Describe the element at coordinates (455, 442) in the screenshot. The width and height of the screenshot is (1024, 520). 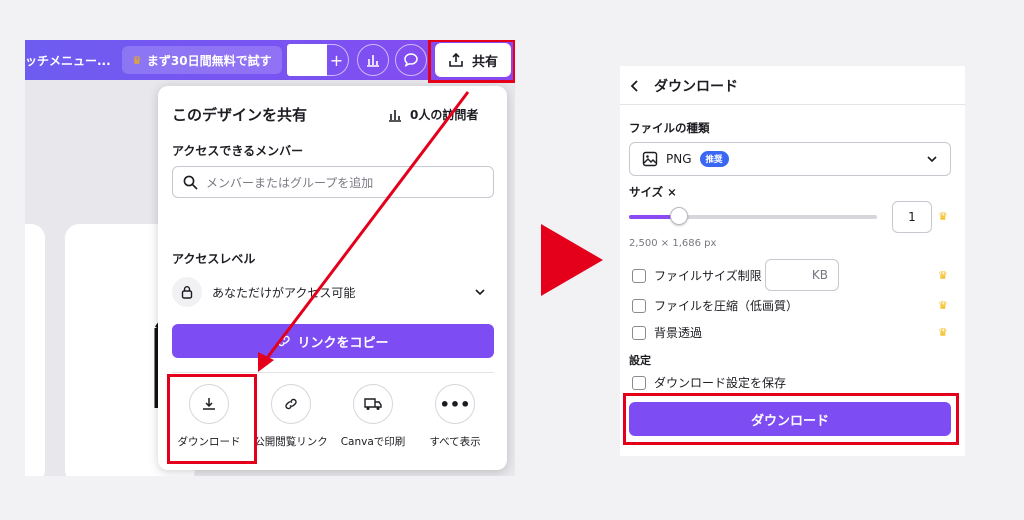
I see `show-all-label: すべて表示` at that location.